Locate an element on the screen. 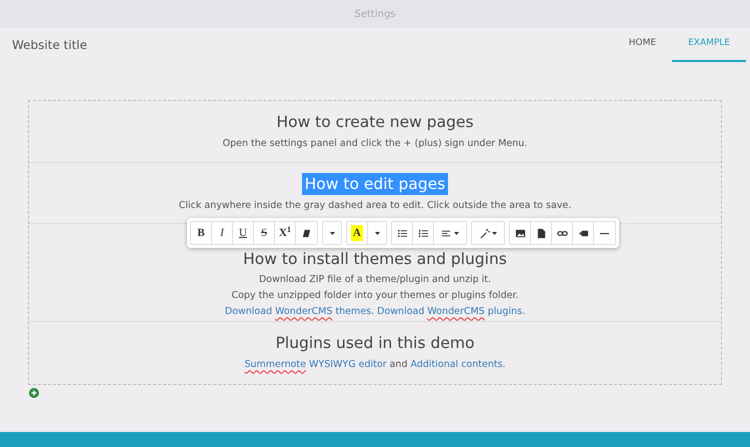 The height and width of the screenshot is (447, 750). bold-button: B is located at coordinates (201, 233).